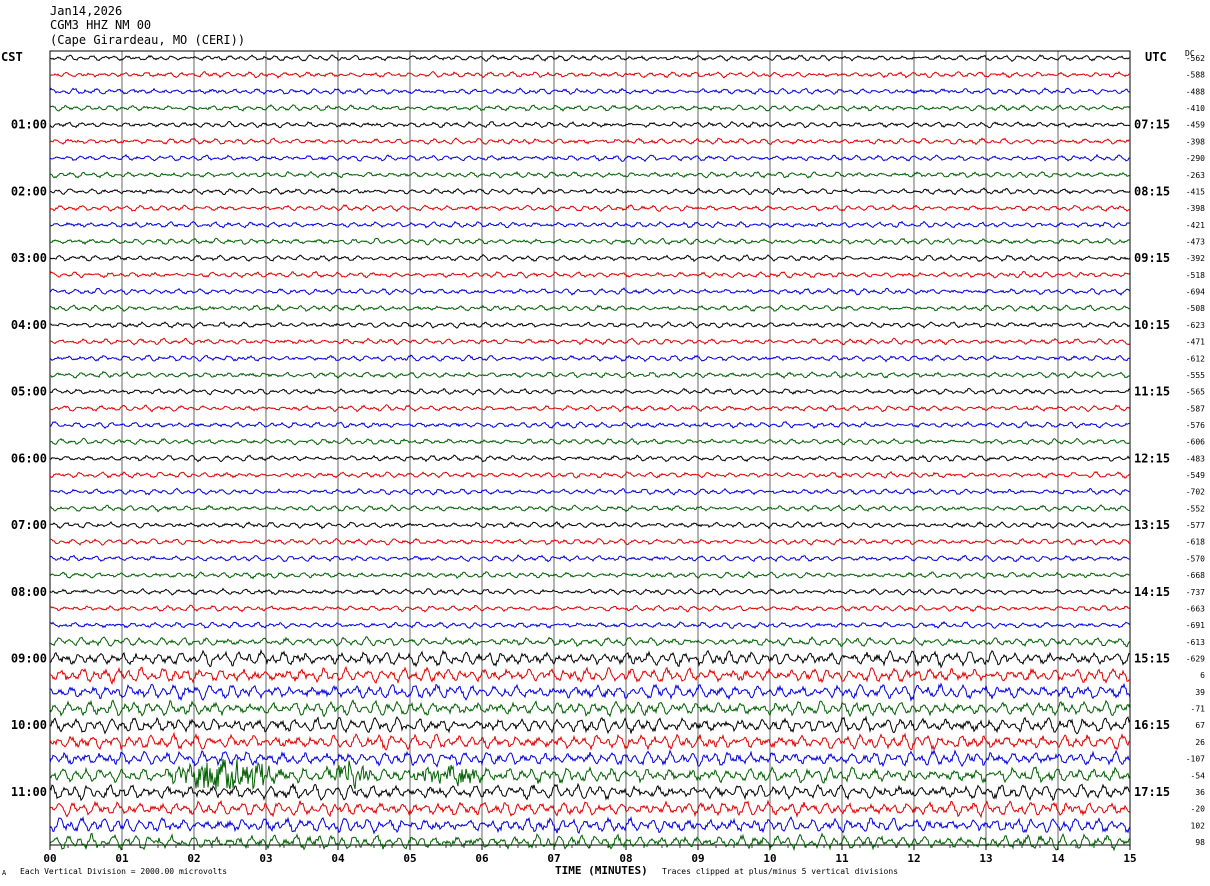  I want to click on dc-offset-label: -552, so click(1195, 508).